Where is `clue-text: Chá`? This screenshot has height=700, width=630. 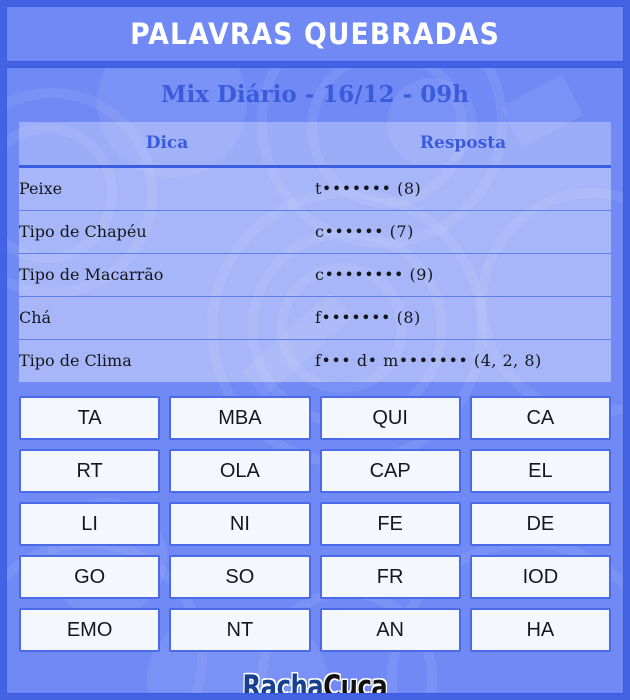
clue-text: Chá is located at coordinates (167, 318).